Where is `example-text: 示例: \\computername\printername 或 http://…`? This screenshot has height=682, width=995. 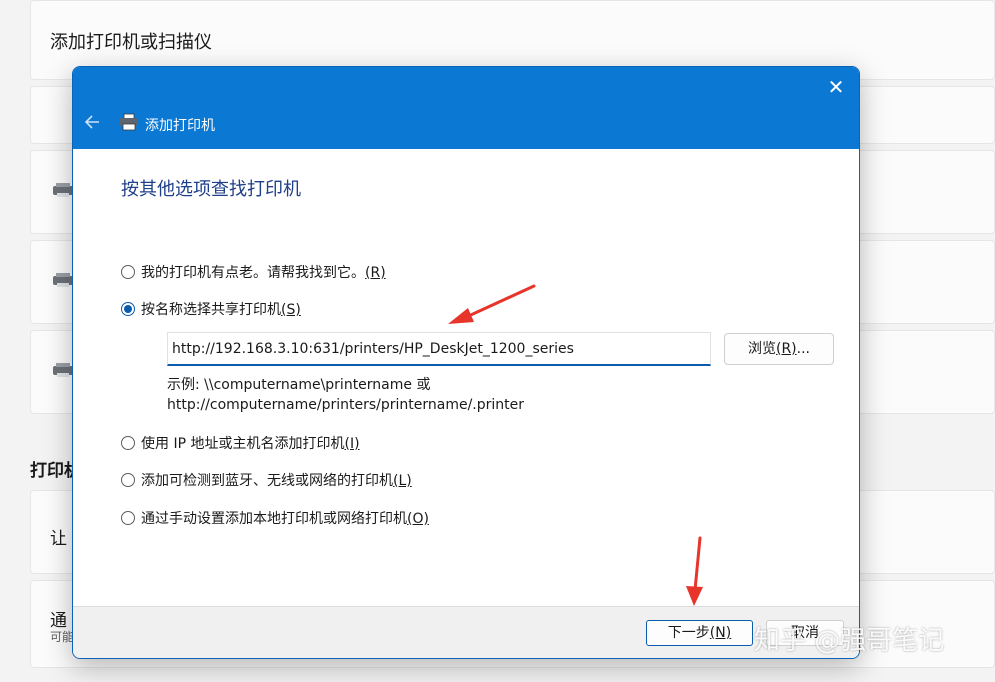 example-text: 示例: \\computername\printername 或 http://… is located at coordinates (345, 395).